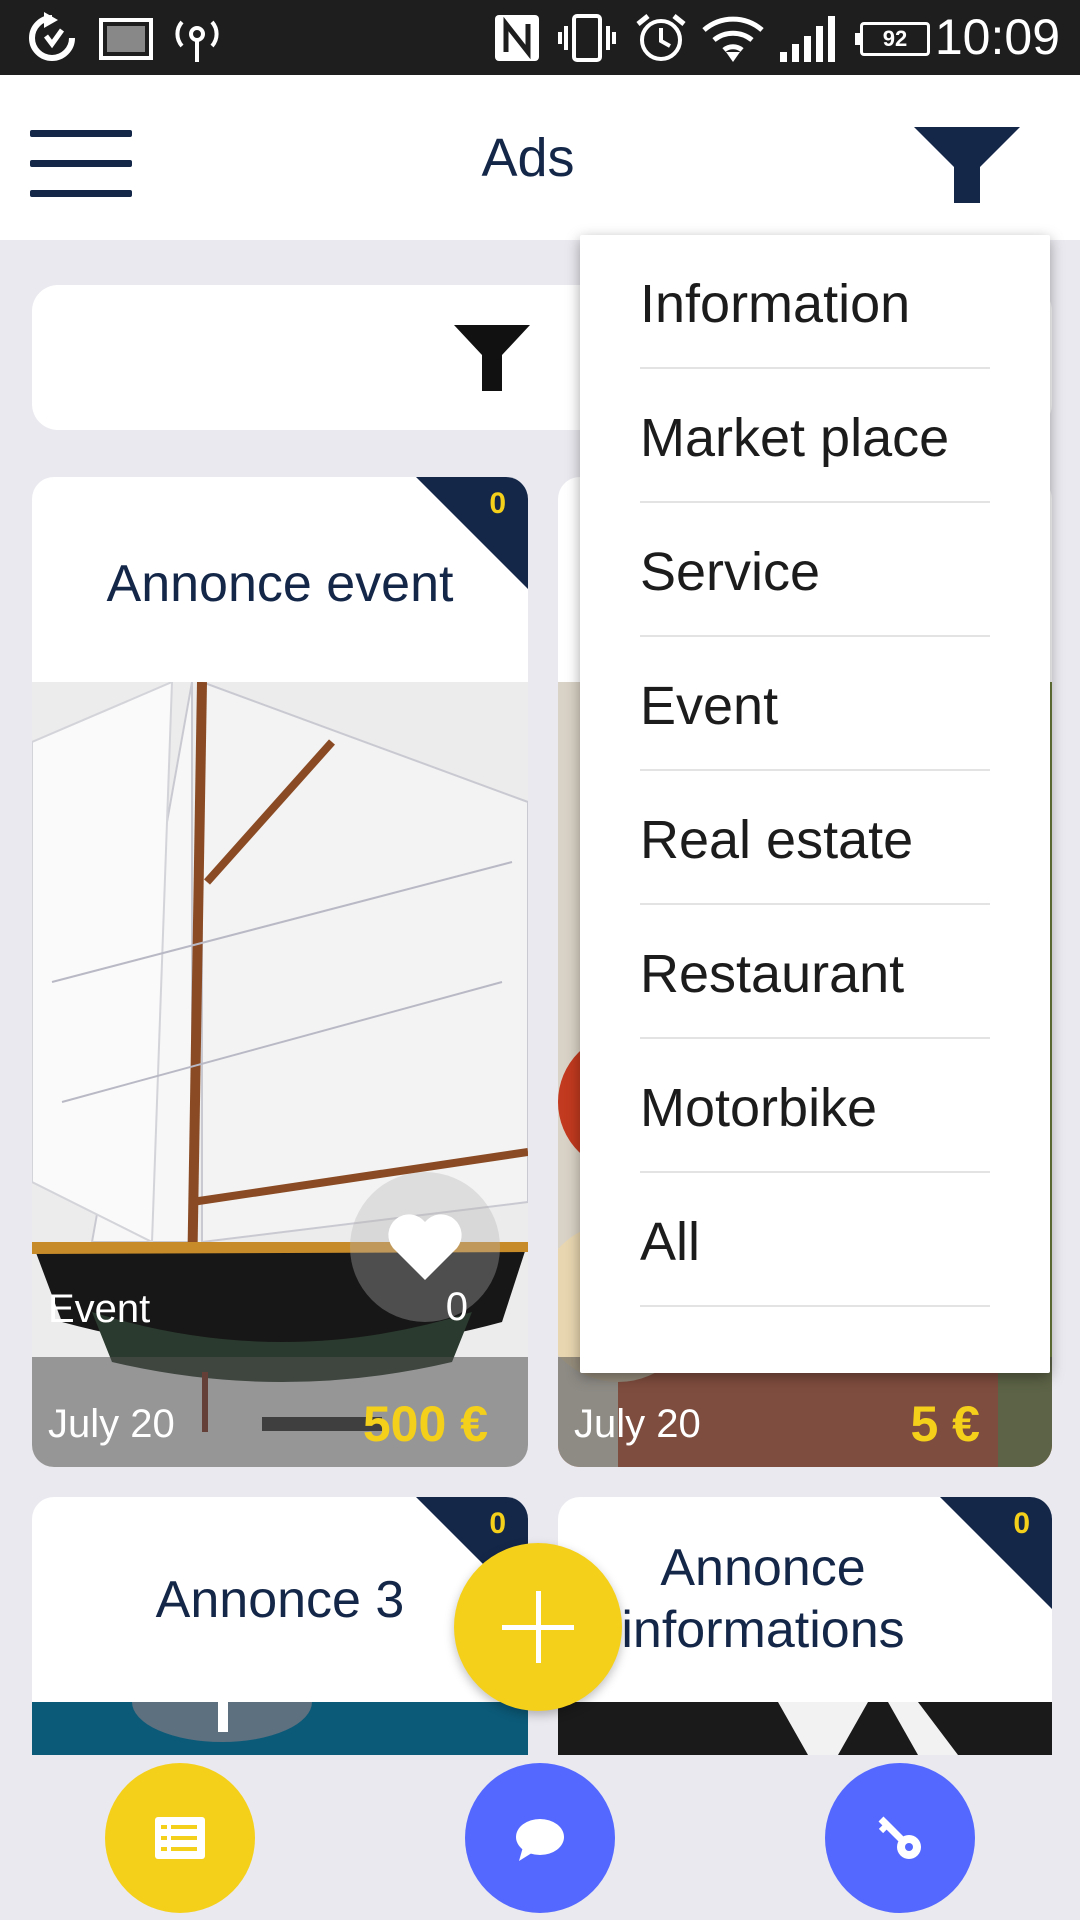 The image size is (1080, 1920). Describe the element at coordinates (456, 1307) in the screenshot. I see `like-count: 0` at that location.